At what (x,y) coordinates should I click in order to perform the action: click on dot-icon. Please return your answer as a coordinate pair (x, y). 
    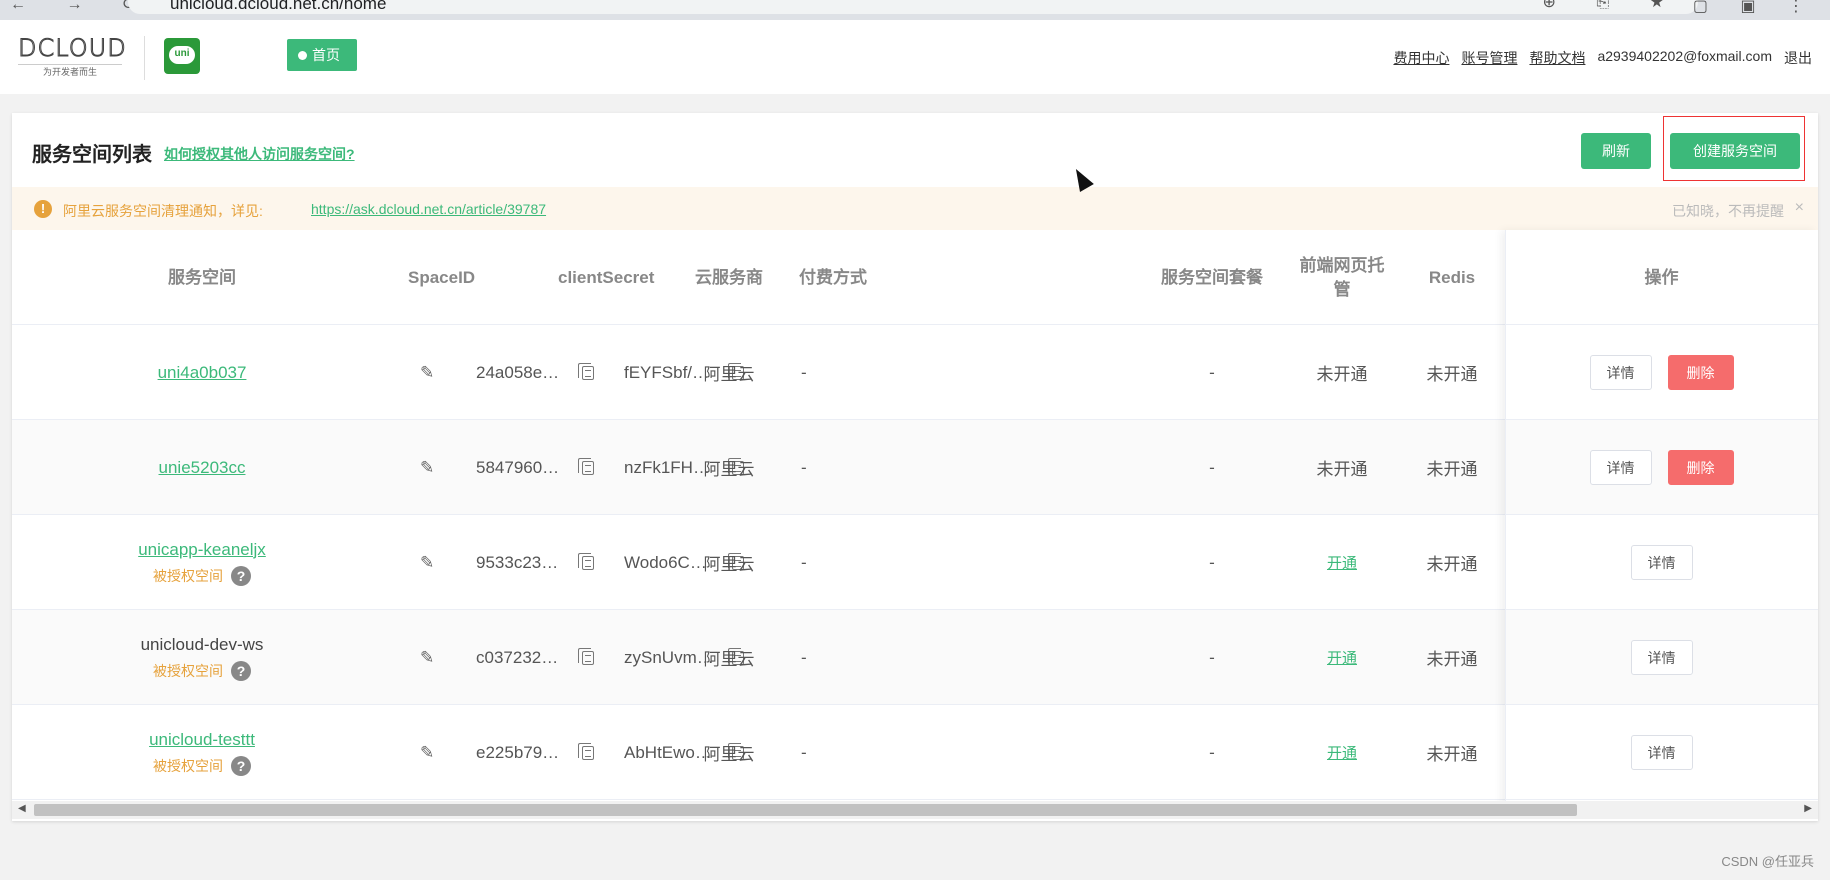
    Looking at the image, I should click on (302, 55).